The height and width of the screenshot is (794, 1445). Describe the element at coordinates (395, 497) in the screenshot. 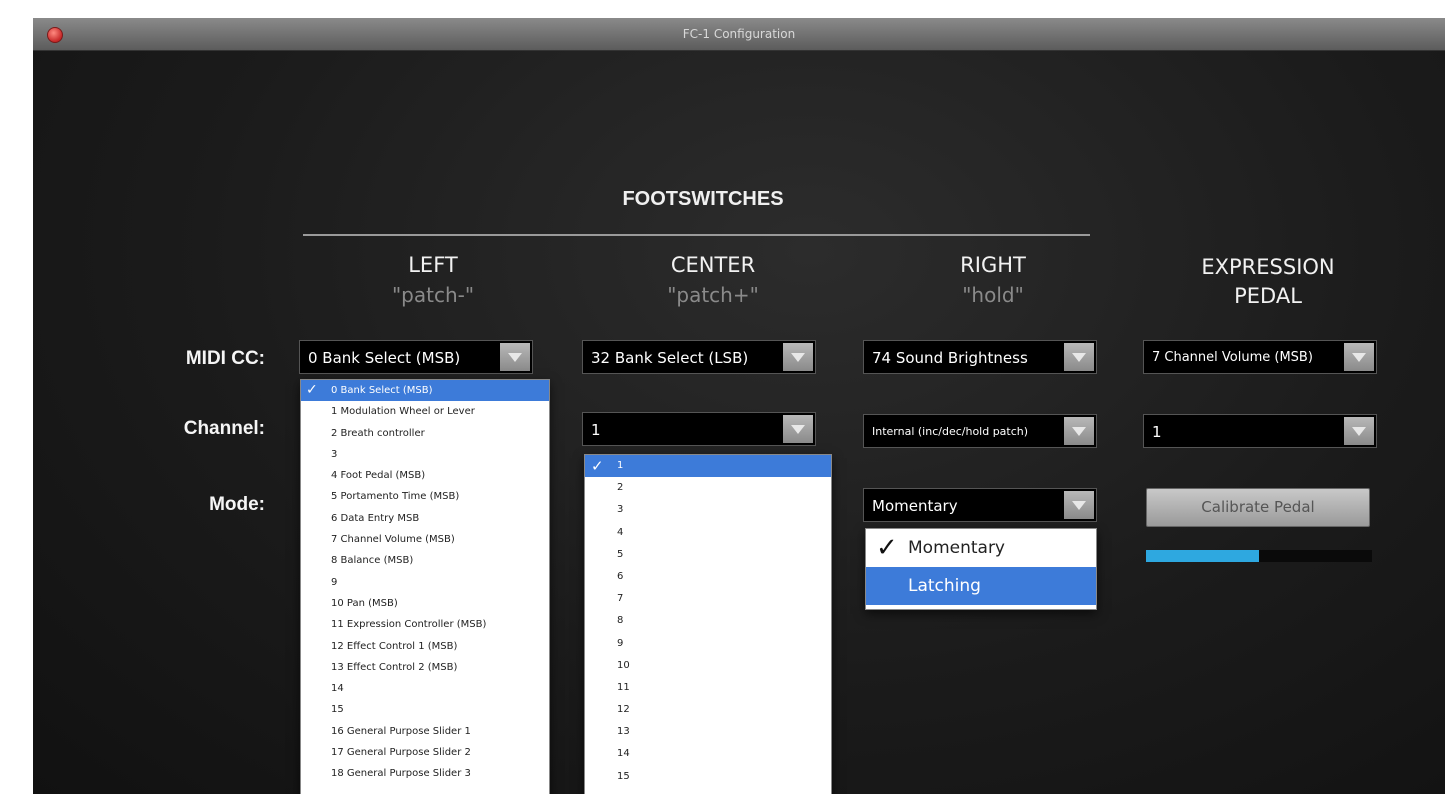

I see `dropdown-option-label: 5 Portamento Time (MSB)` at that location.